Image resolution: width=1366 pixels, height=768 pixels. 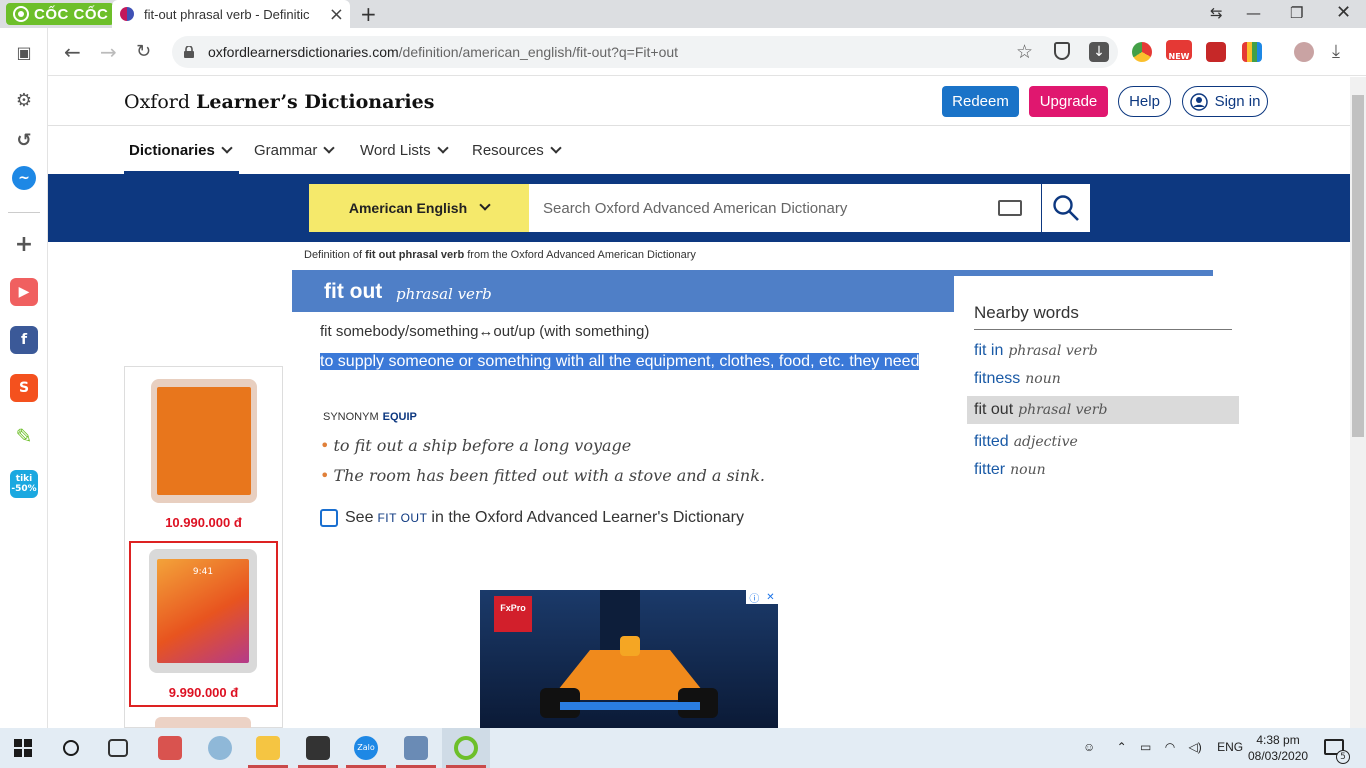 I want to click on forward-icon: →, so click(x=108, y=52).